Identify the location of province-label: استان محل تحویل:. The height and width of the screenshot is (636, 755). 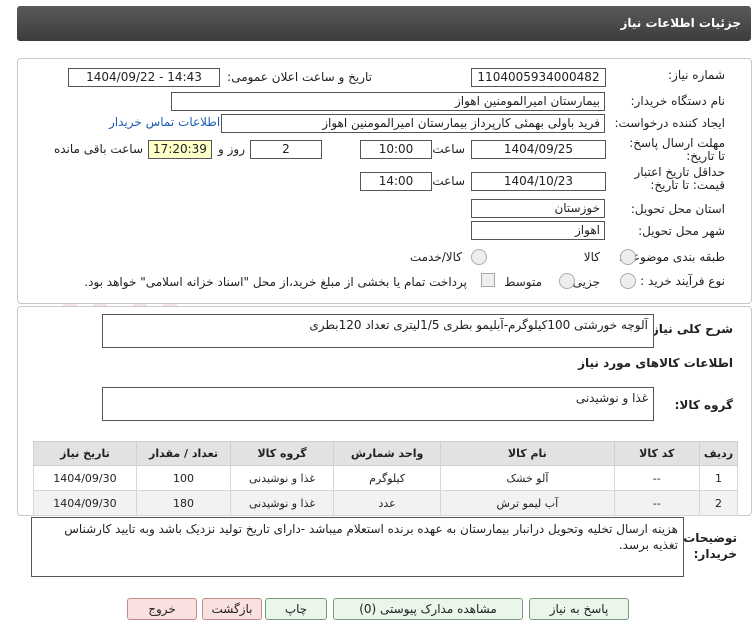
(677, 209).